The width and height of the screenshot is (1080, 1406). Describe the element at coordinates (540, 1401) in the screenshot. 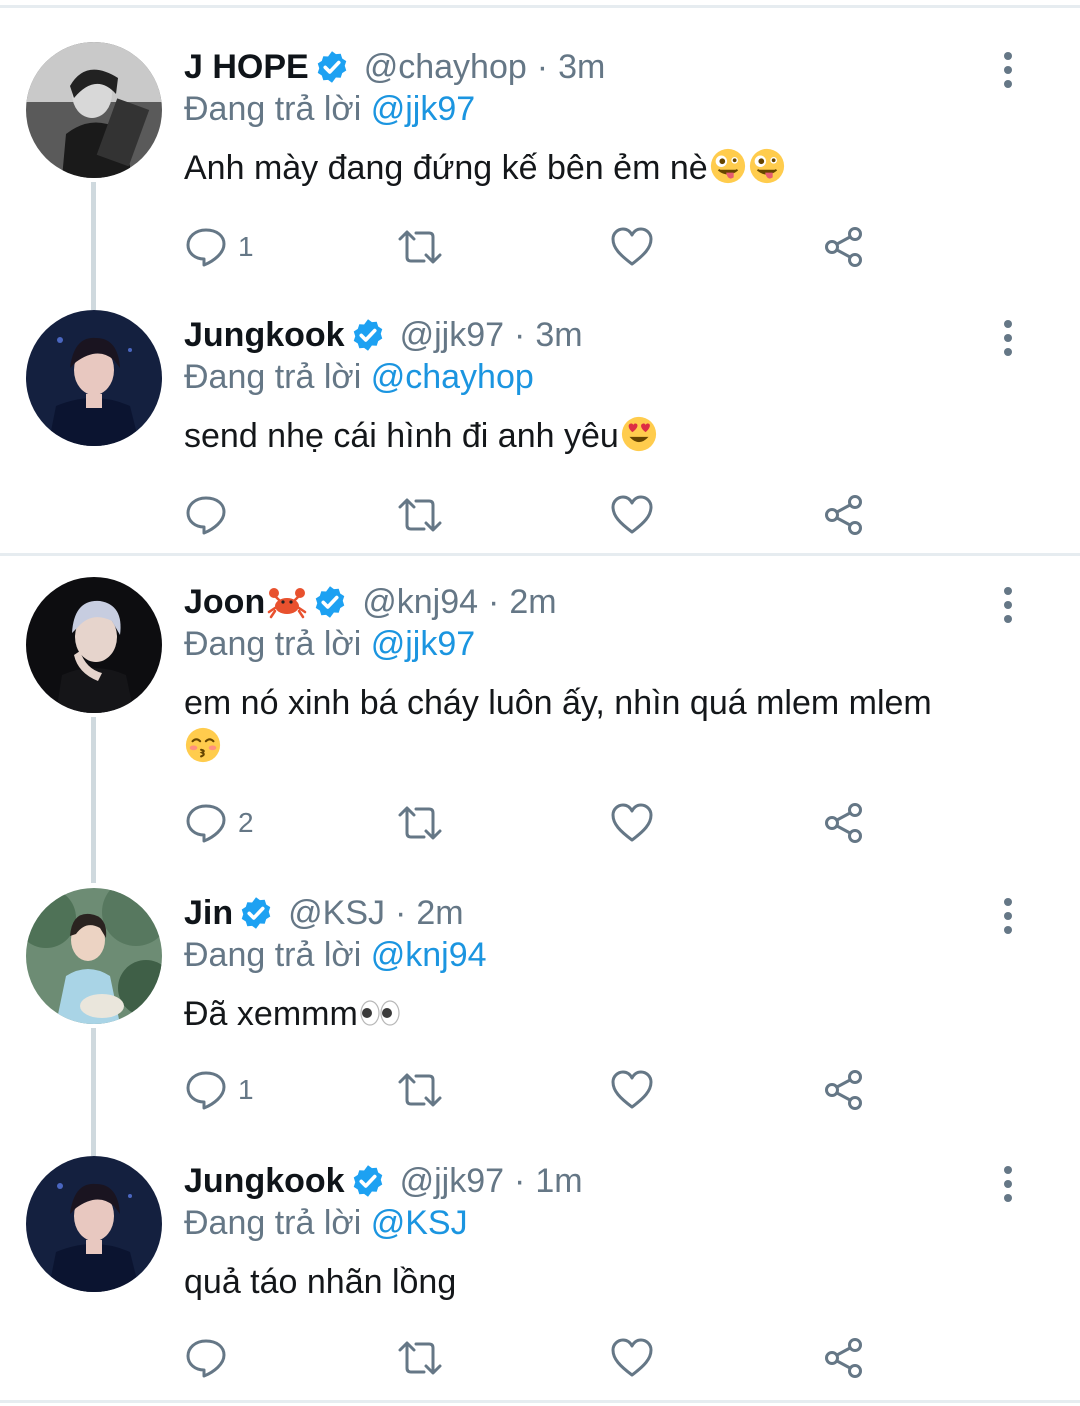

I see `bottom-separator` at that location.